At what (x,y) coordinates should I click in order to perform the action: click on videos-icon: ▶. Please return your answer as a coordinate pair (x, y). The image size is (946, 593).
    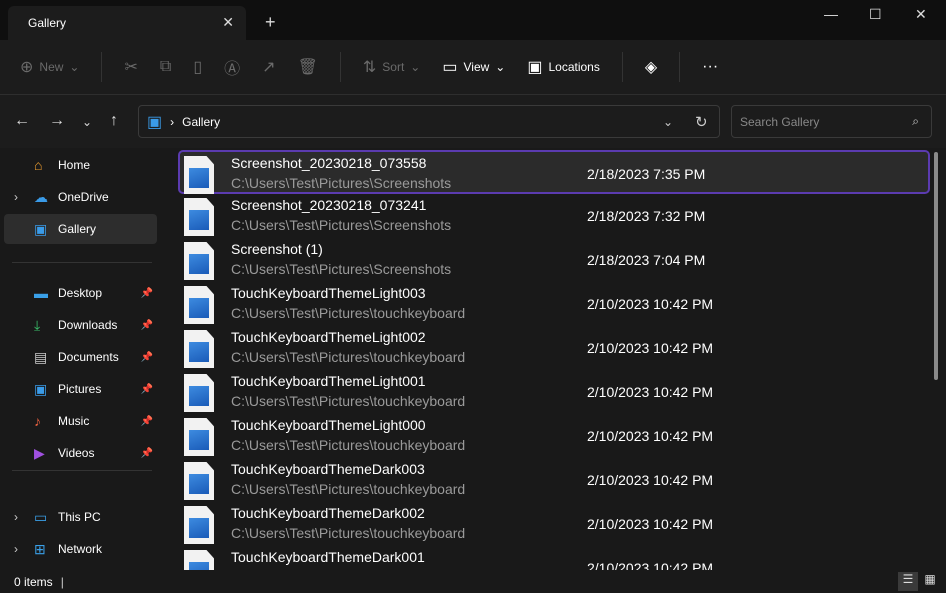
    Looking at the image, I should click on (39, 452).